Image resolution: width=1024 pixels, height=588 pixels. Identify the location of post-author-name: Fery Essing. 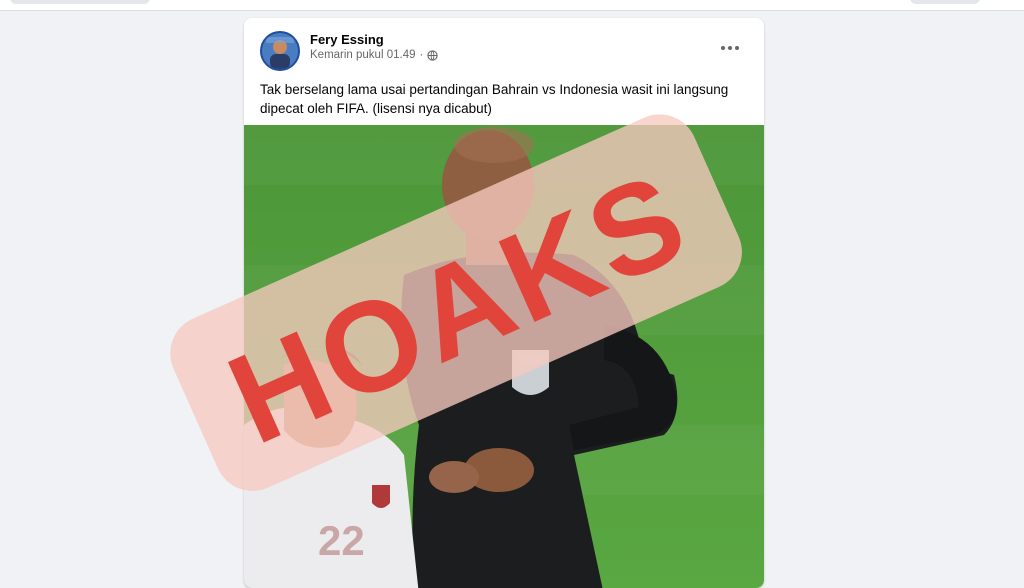
(347, 39).